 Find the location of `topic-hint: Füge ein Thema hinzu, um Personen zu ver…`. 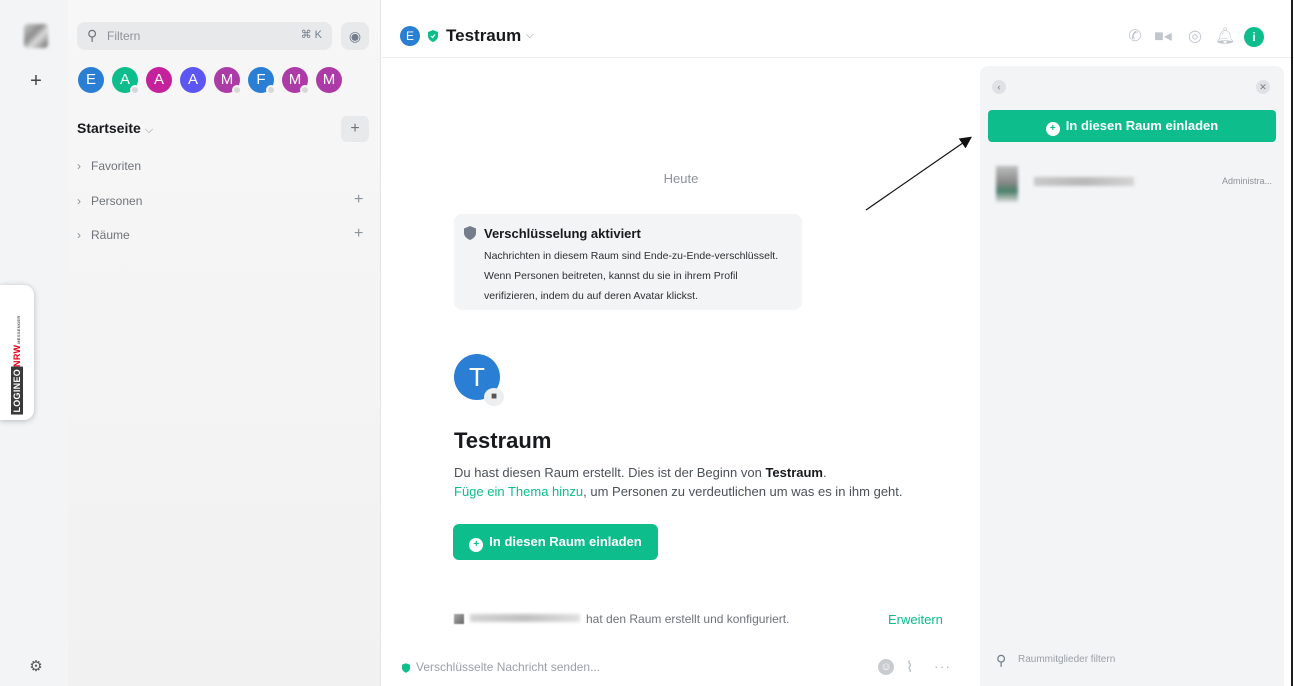

topic-hint: Füge ein Thema hinzu, um Personen zu ver… is located at coordinates (678, 491).